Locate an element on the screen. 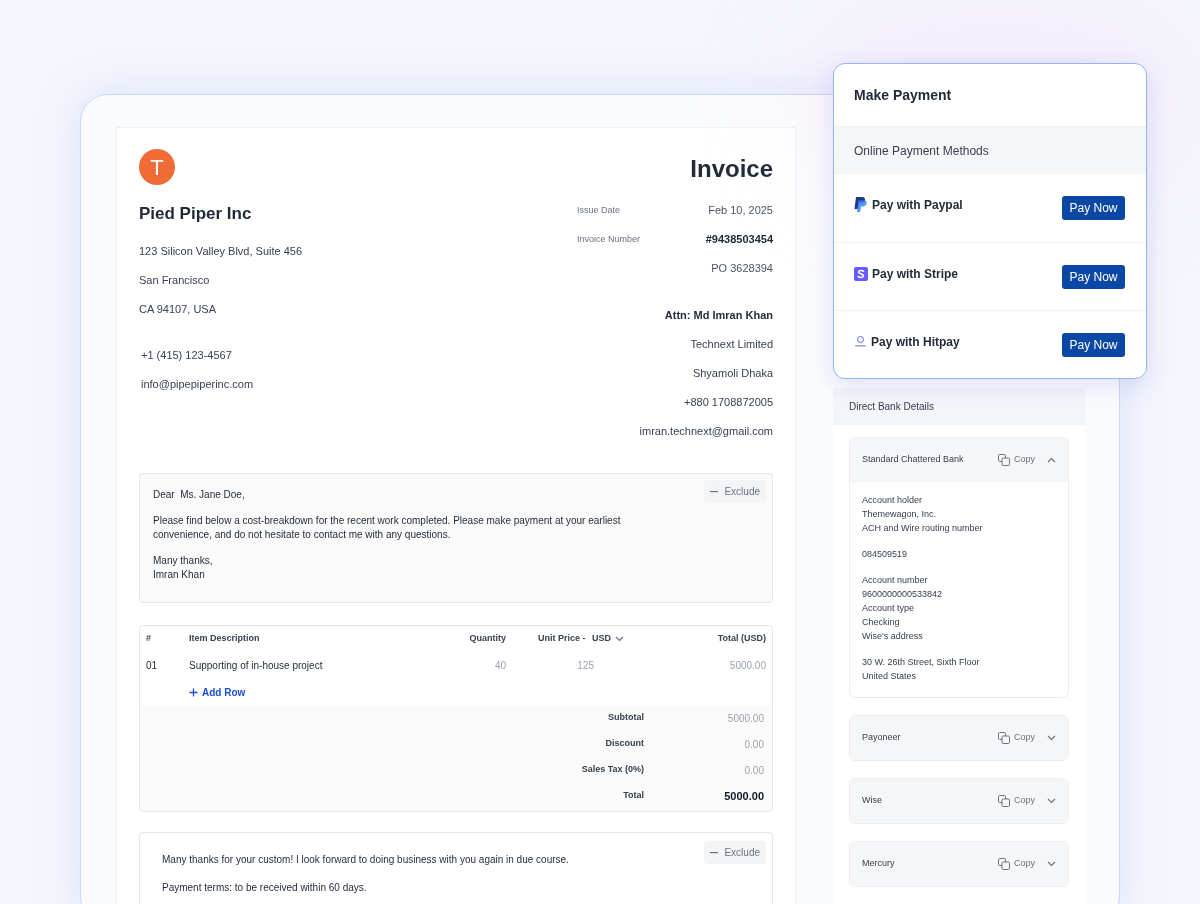  summary-label: Discount is located at coordinates (624, 744).